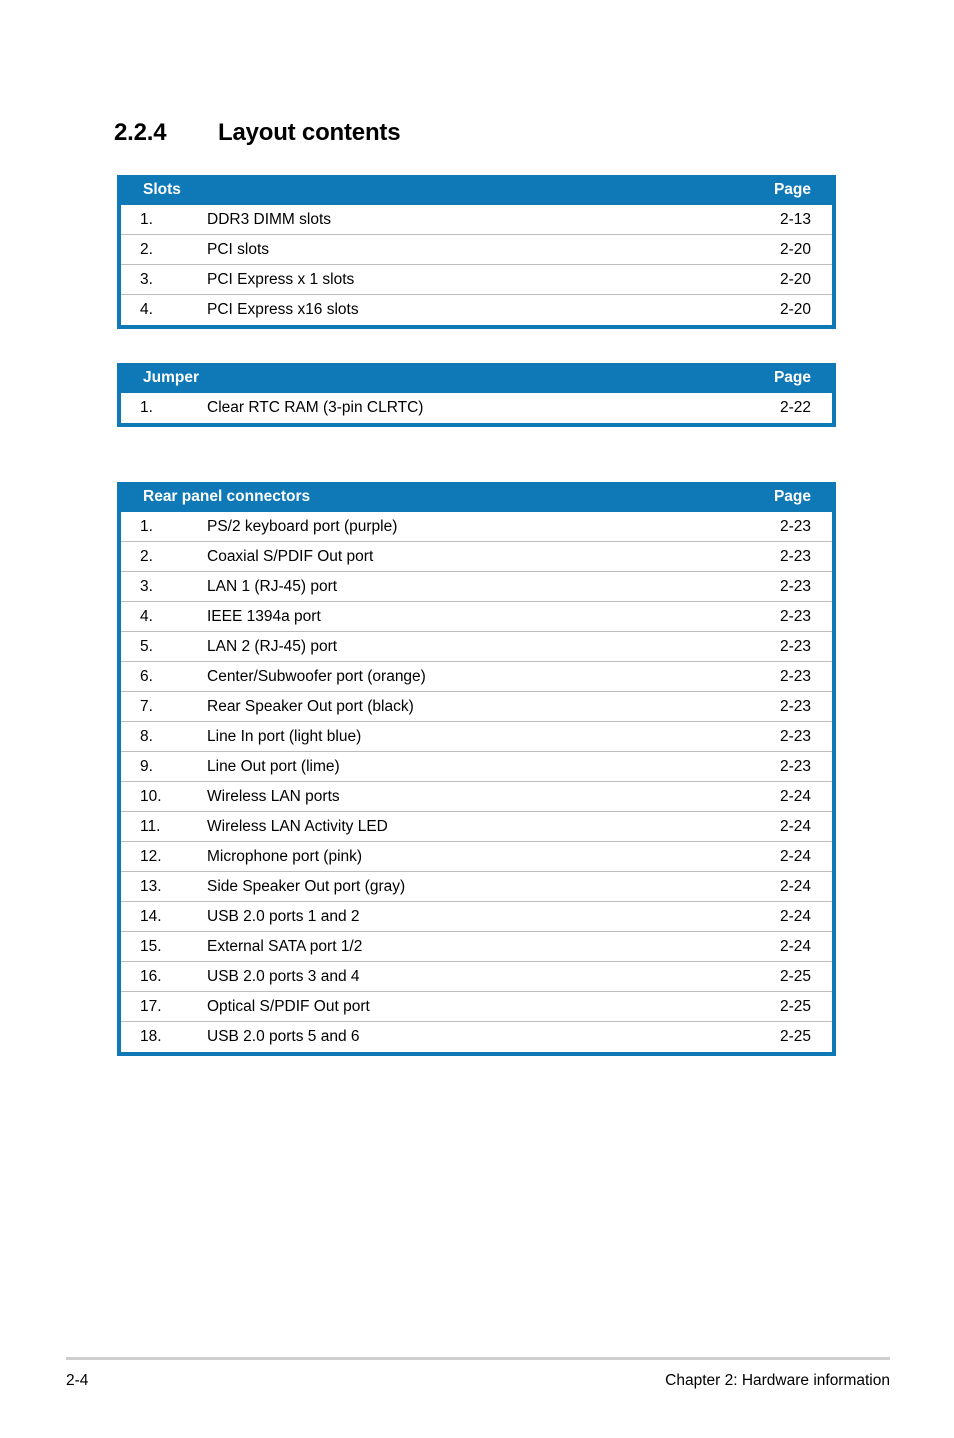 The height and width of the screenshot is (1438, 954). I want to click on table-body: 1. Clear RTC RAM (3-pin CLRTC) 2-22, so click(476, 408).